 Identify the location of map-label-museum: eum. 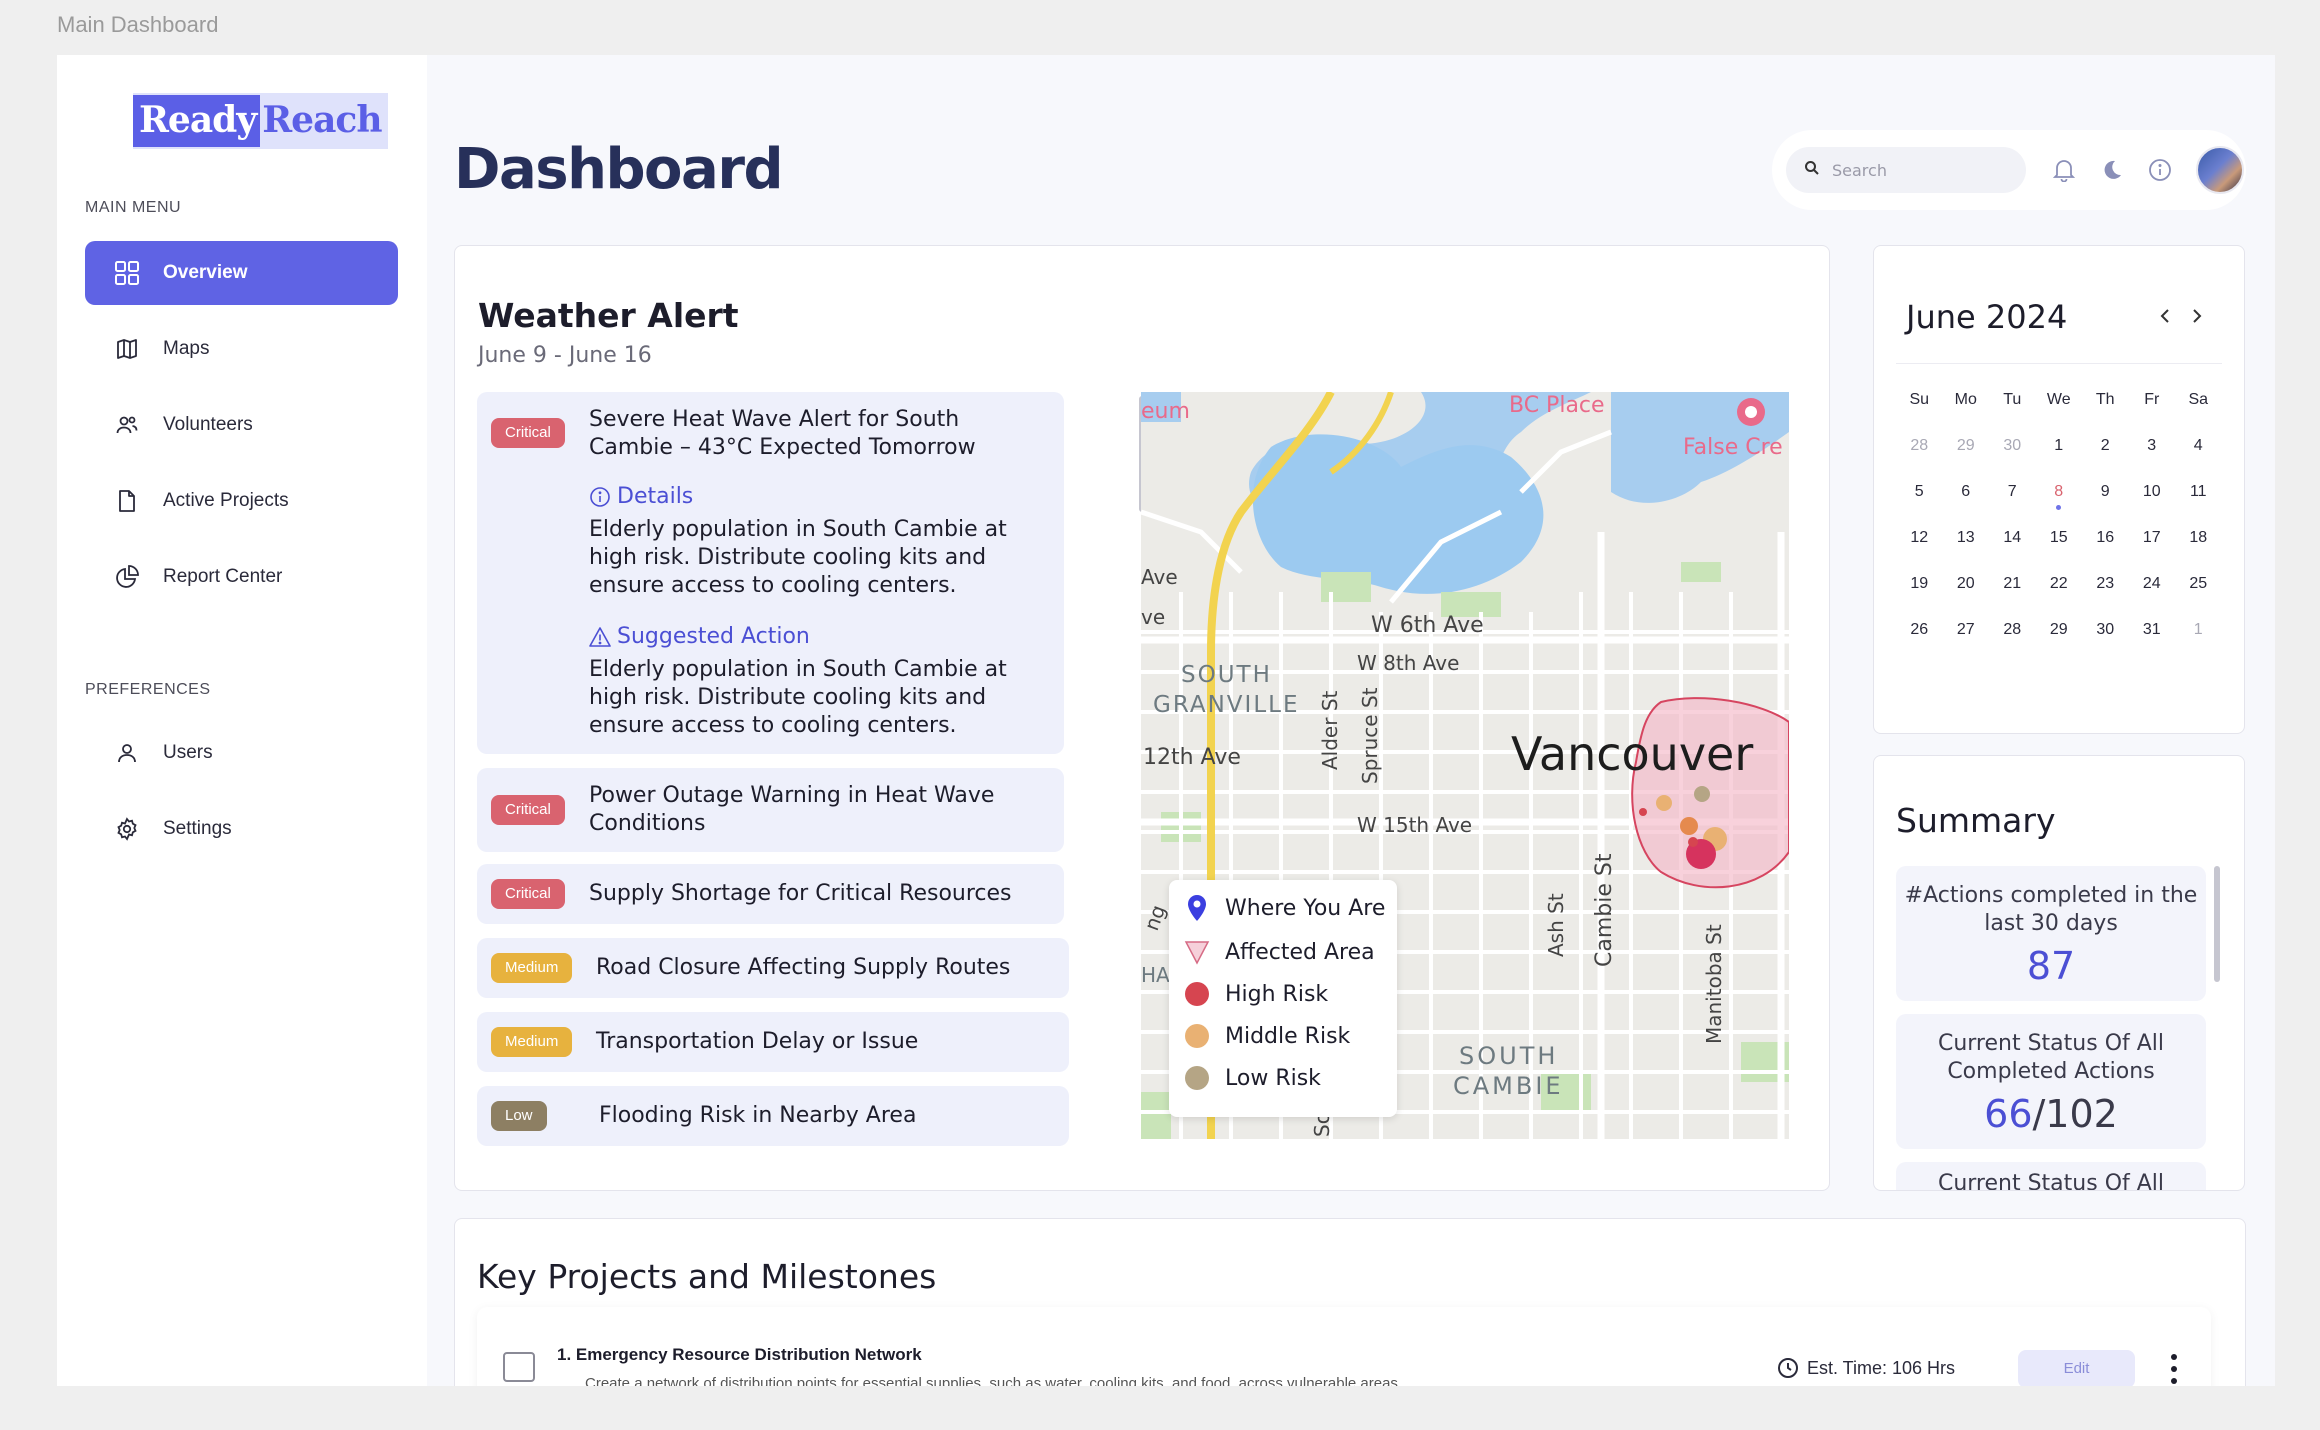
(1165, 411).